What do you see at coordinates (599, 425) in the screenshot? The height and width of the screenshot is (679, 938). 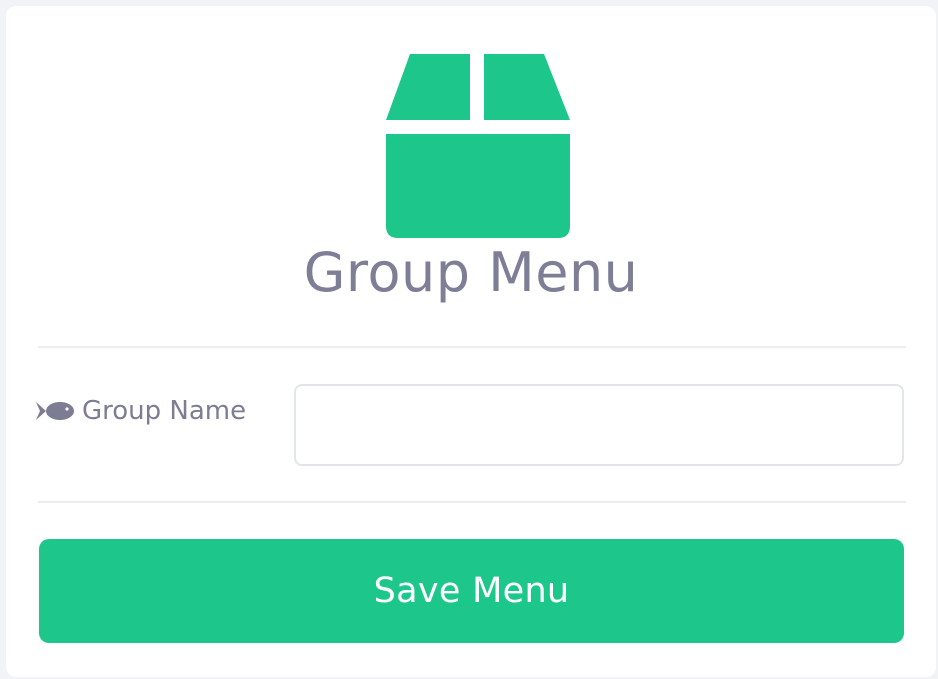 I see `group-name-input` at bounding box center [599, 425].